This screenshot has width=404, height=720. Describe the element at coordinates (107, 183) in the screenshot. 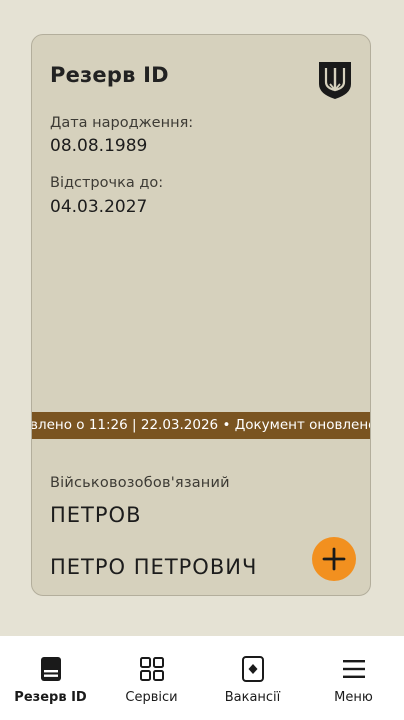

I see `deferral-label: Відстрочка до:` at that location.